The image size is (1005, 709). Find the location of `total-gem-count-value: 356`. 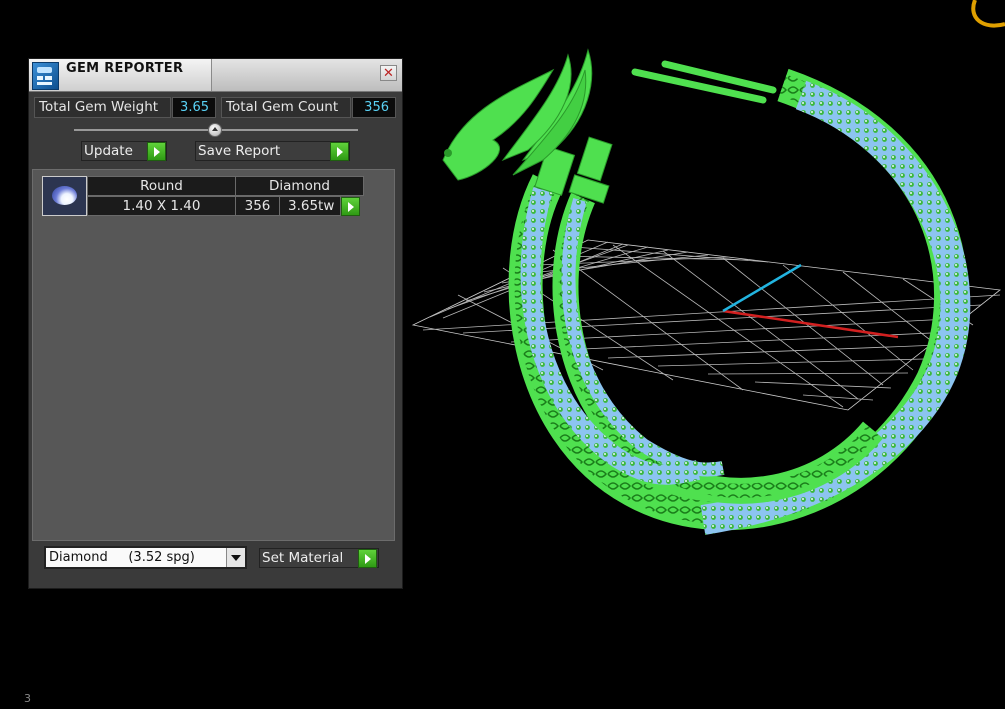

total-gem-count-value: 356 is located at coordinates (374, 107).